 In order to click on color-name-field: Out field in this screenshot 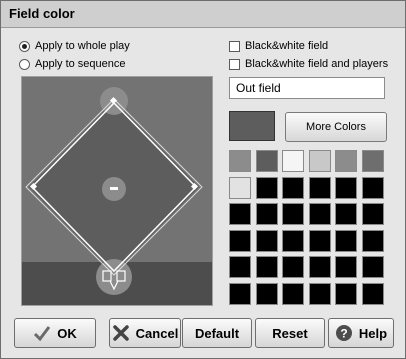, I will do `click(307, 88)`.